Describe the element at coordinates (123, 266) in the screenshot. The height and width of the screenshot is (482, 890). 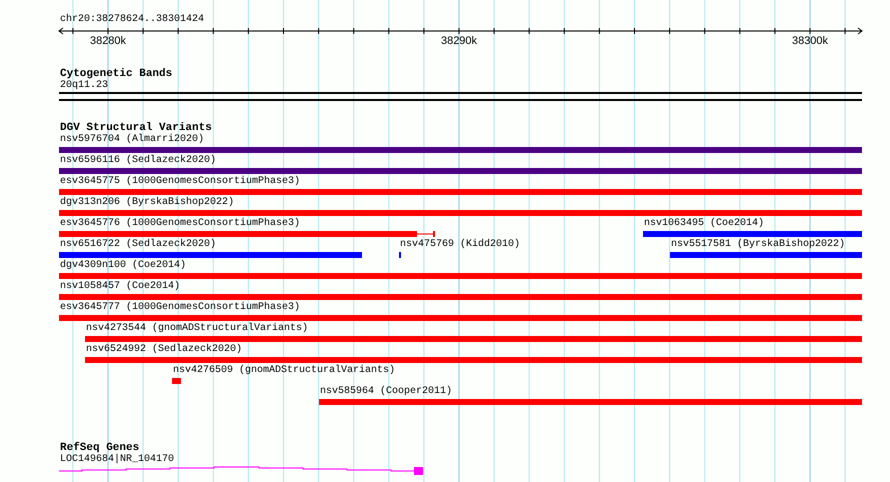
I see `variant-label: dgv4309n100 (Coe2014)` at that location.